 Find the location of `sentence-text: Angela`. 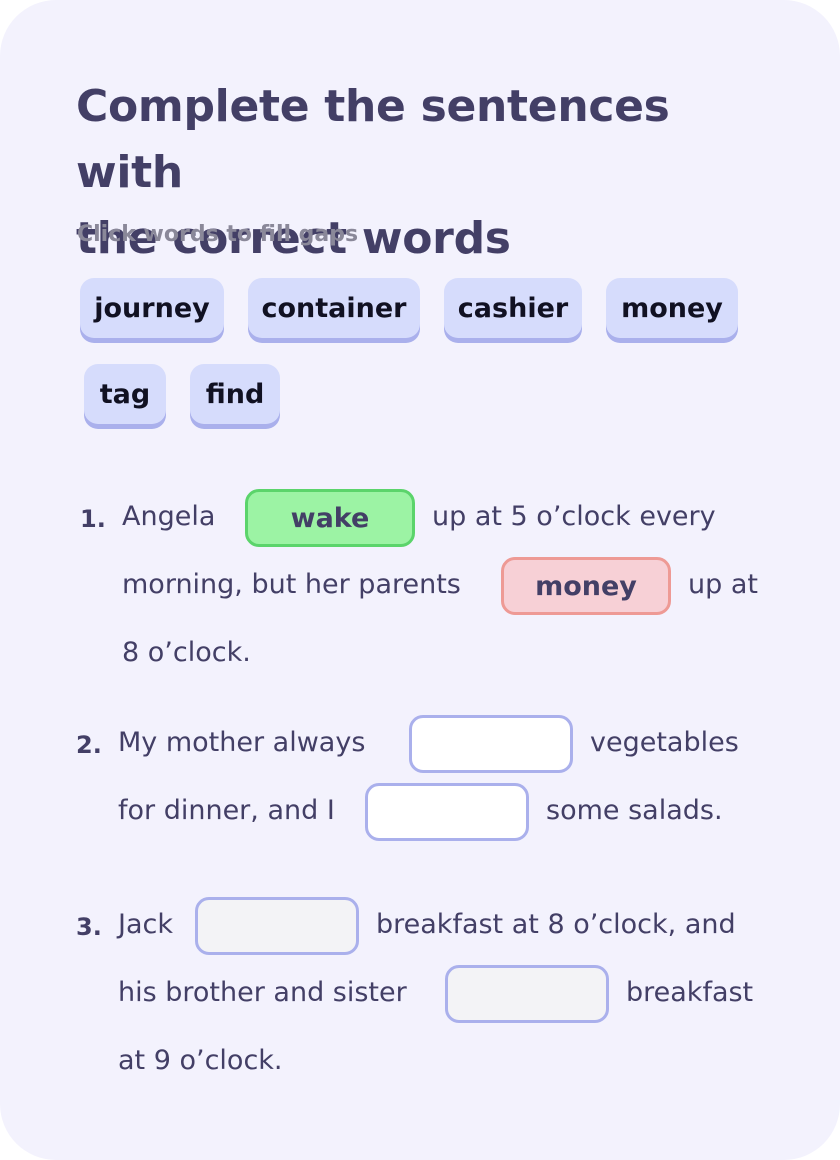

sentence-text: Angela is located at coordinates (169, 516).